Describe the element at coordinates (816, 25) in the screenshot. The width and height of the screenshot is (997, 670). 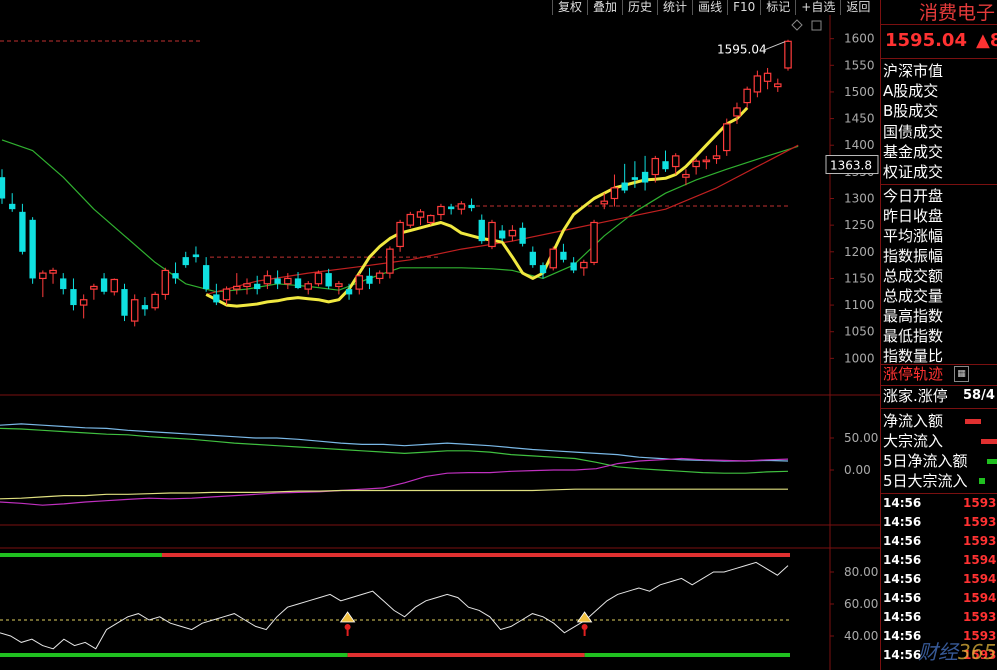
I see `panel-settings-icon` at that location.